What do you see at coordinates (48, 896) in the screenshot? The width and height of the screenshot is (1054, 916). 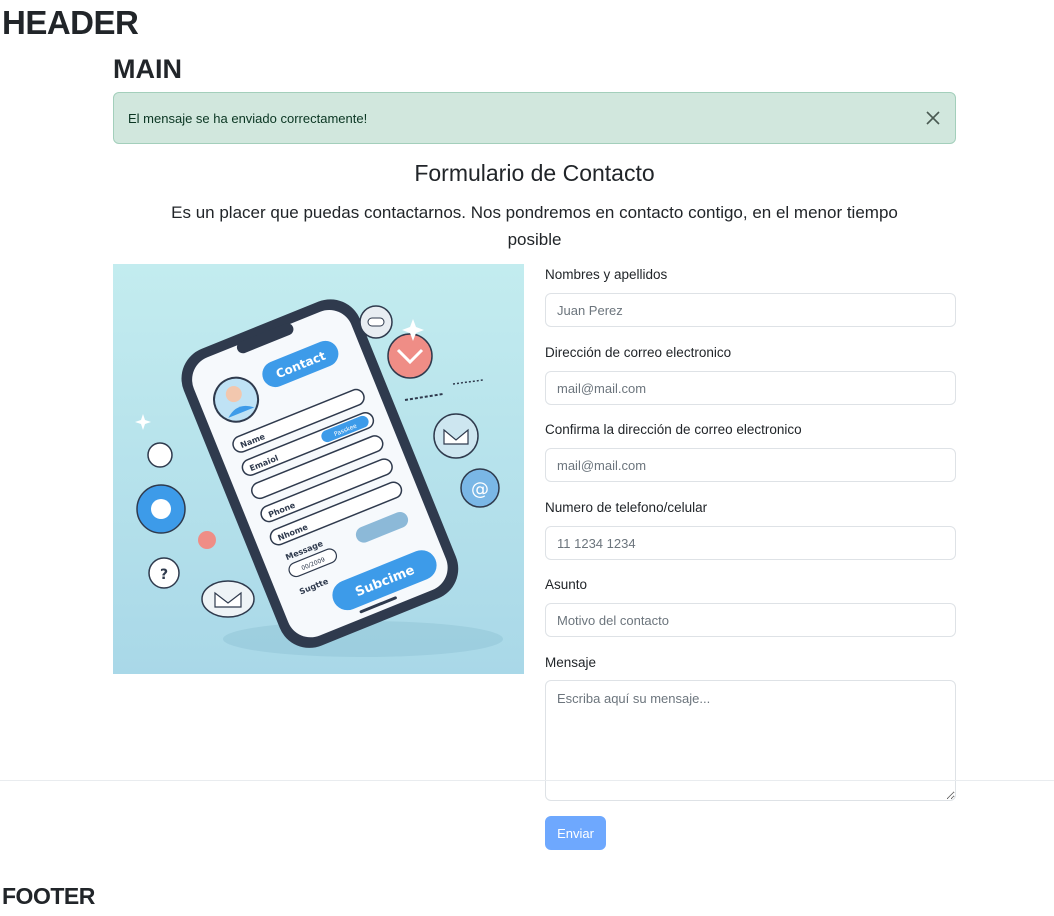 I see `footer-title: FOOTER` at bounding box center [48, 896].